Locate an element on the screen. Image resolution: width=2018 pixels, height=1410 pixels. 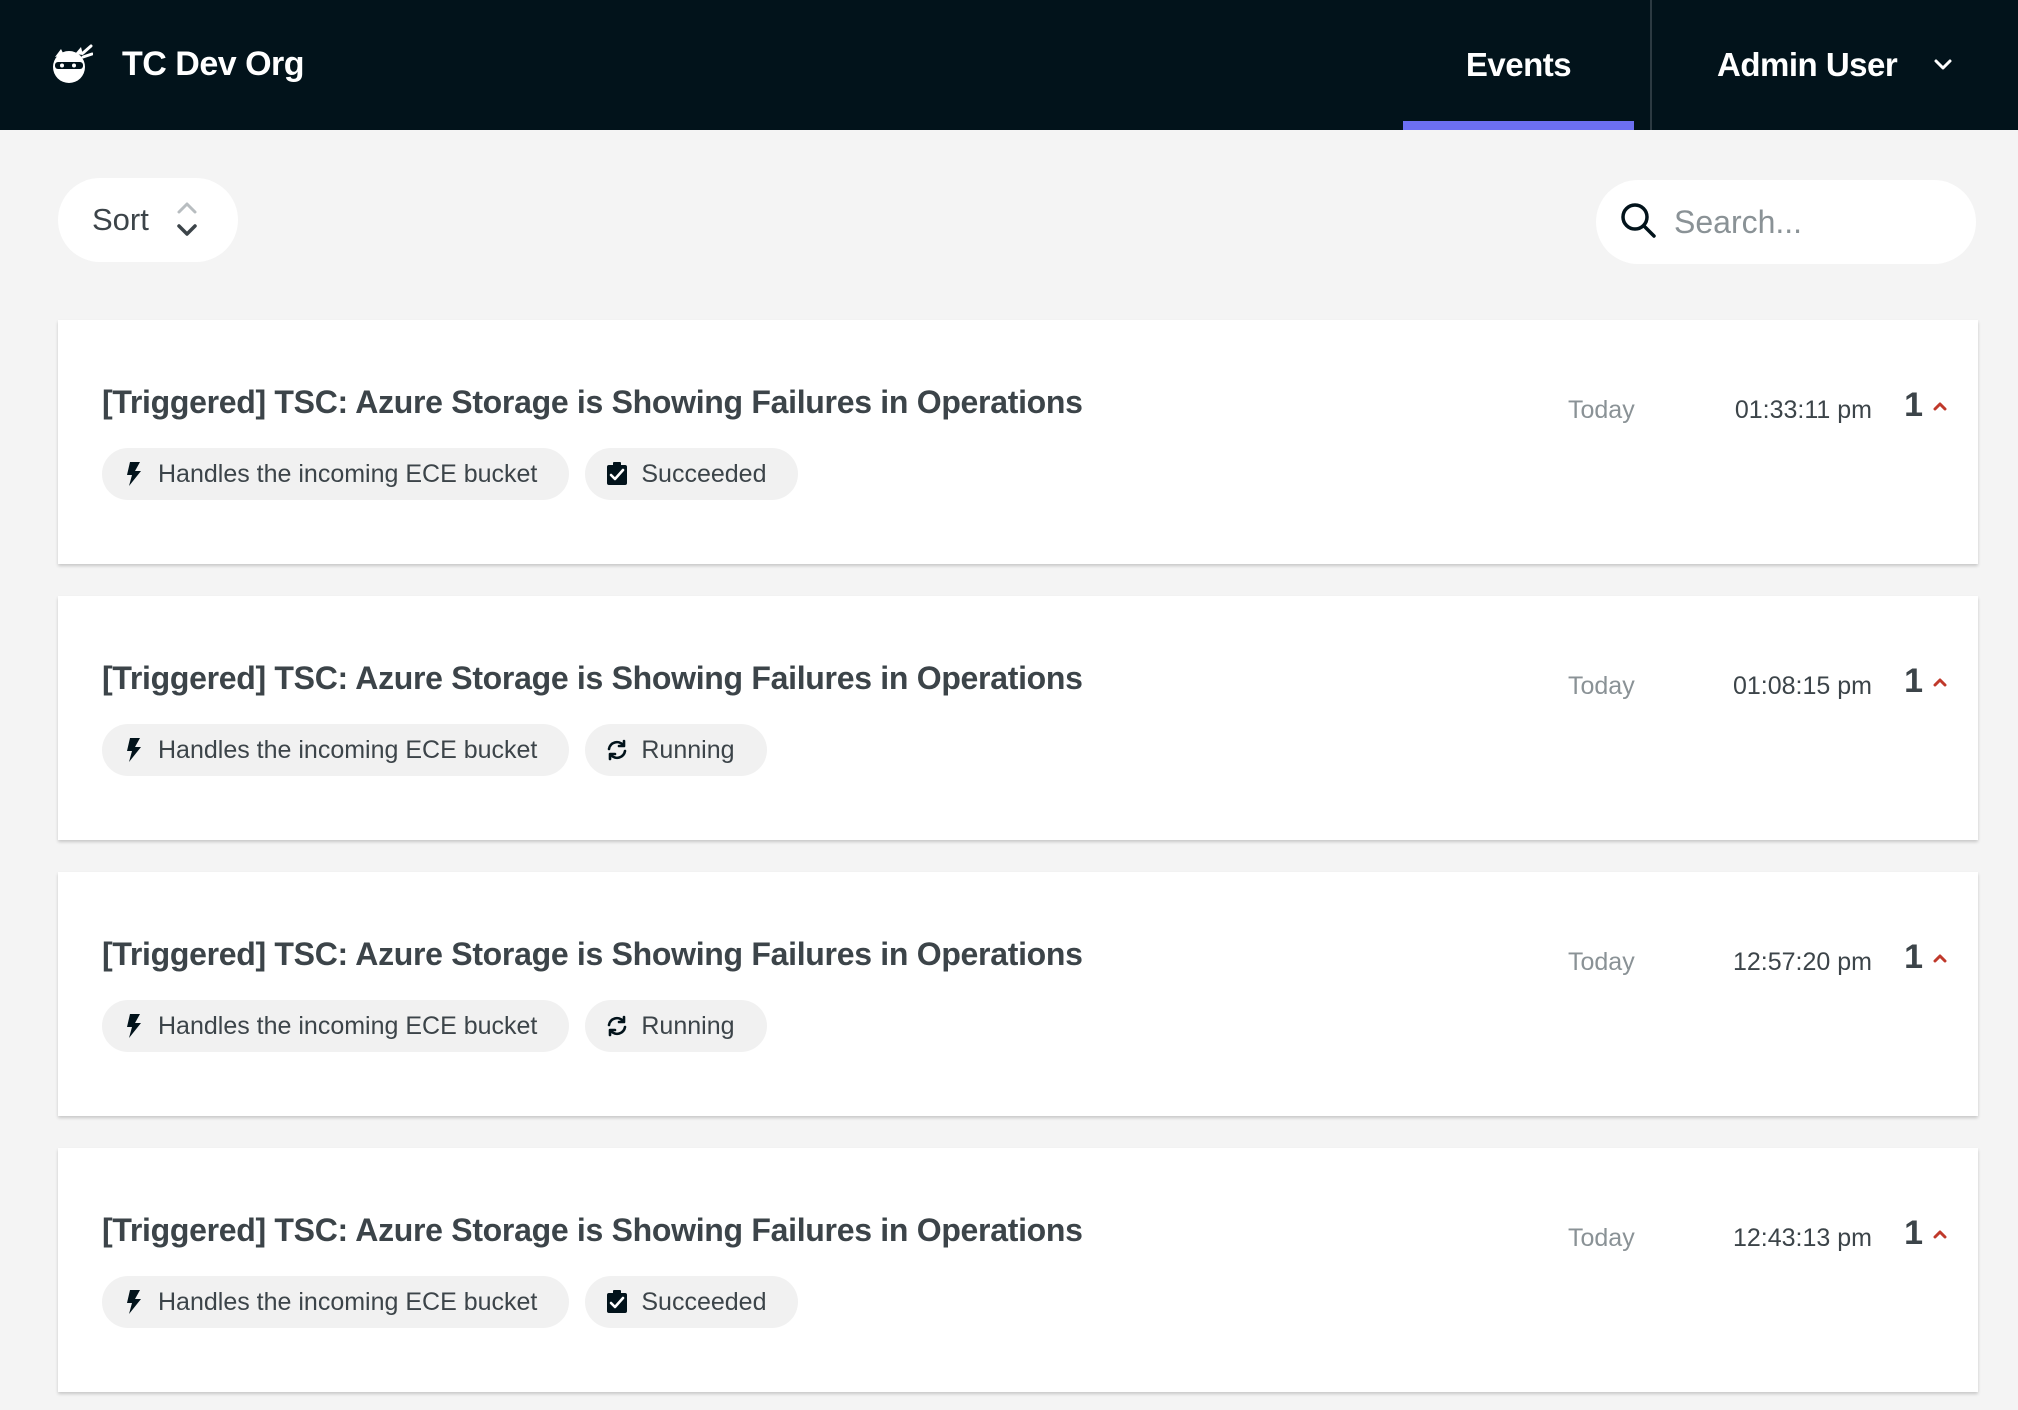
user-name: Admin User is located at coordinates (1807, 64).